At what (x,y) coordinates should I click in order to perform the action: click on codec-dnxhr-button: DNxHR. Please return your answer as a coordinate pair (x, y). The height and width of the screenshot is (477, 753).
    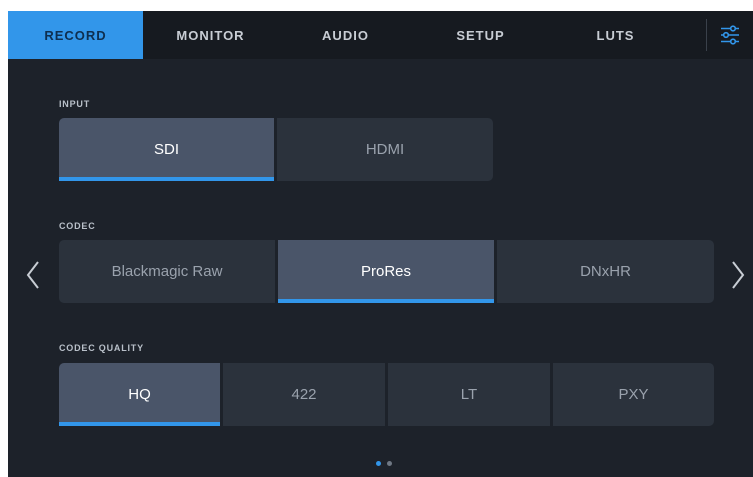
    Looking at the image, I should click on (605, 271).